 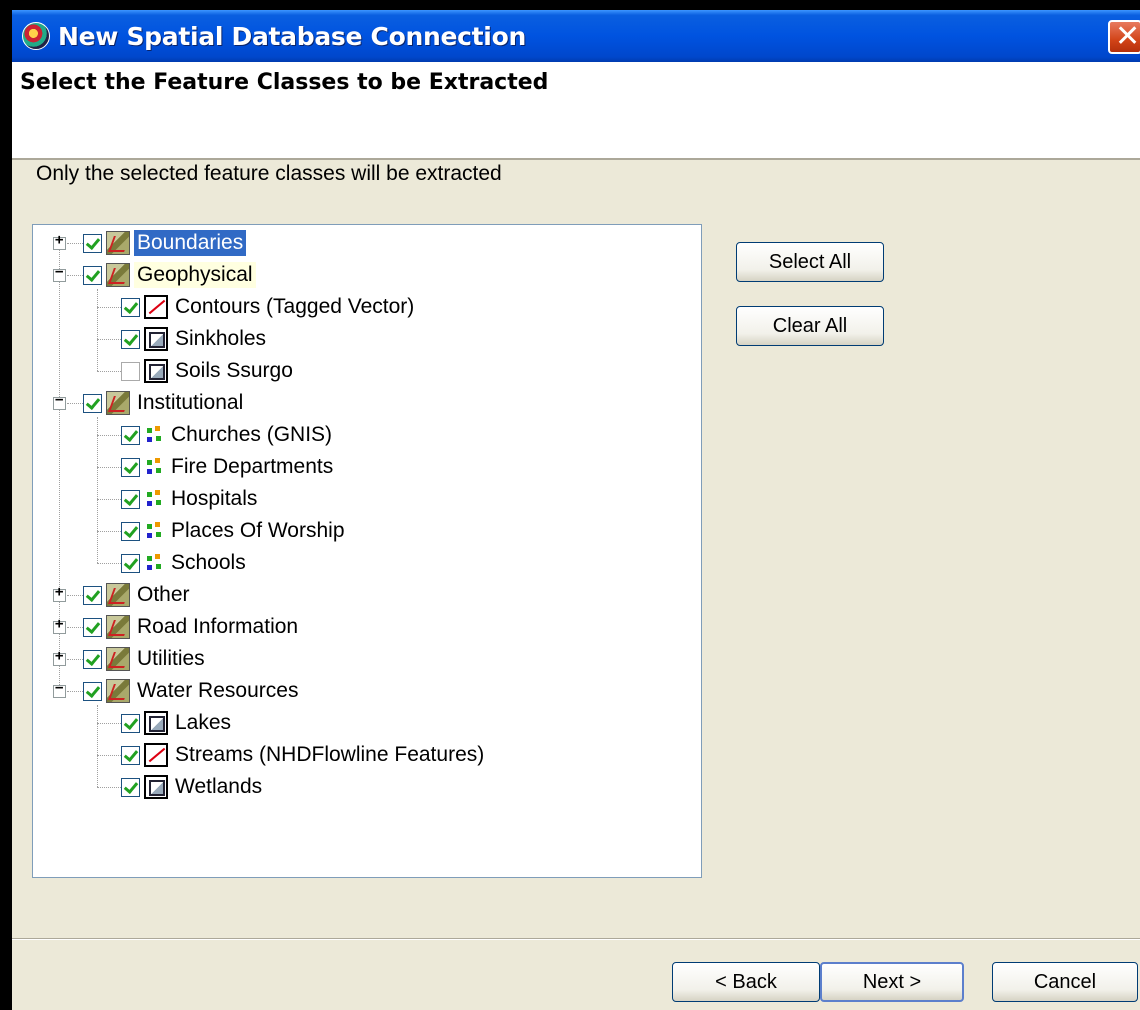 What do you see at coordinates (1127, 36) in the screenshot?
I see `close-icon: ✕` at bounding box center [1127, 36].